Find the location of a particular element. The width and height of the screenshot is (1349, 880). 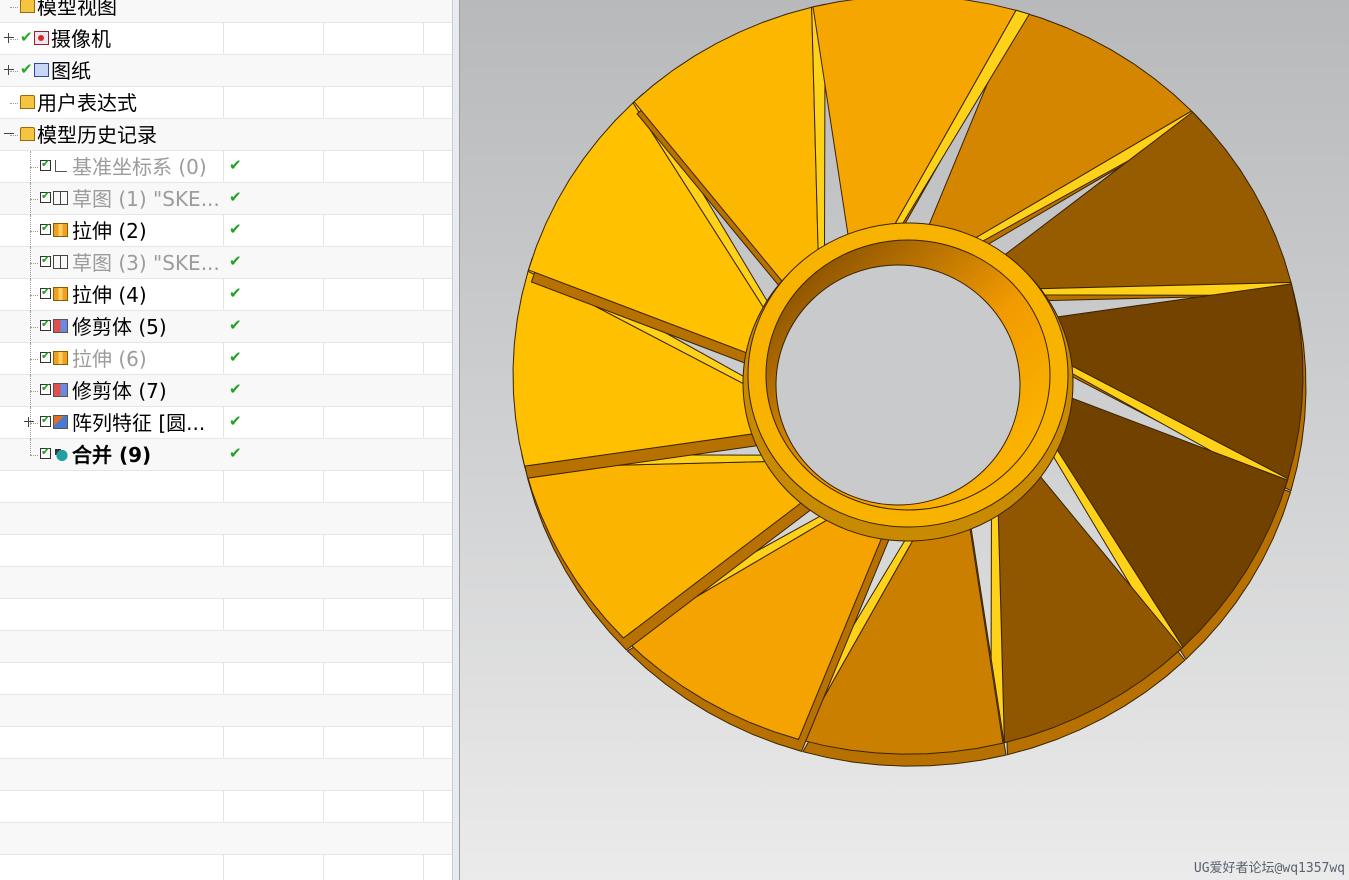

feature-row: 拉伸 (6) ✔ is located at coordinates (226, 359).